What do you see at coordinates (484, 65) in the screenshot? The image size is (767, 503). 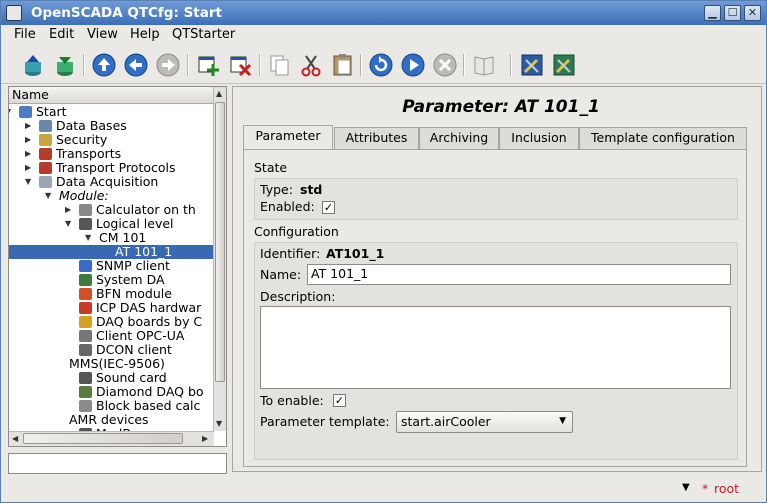 I see `manual-icon` at bounding box center [484, 65].